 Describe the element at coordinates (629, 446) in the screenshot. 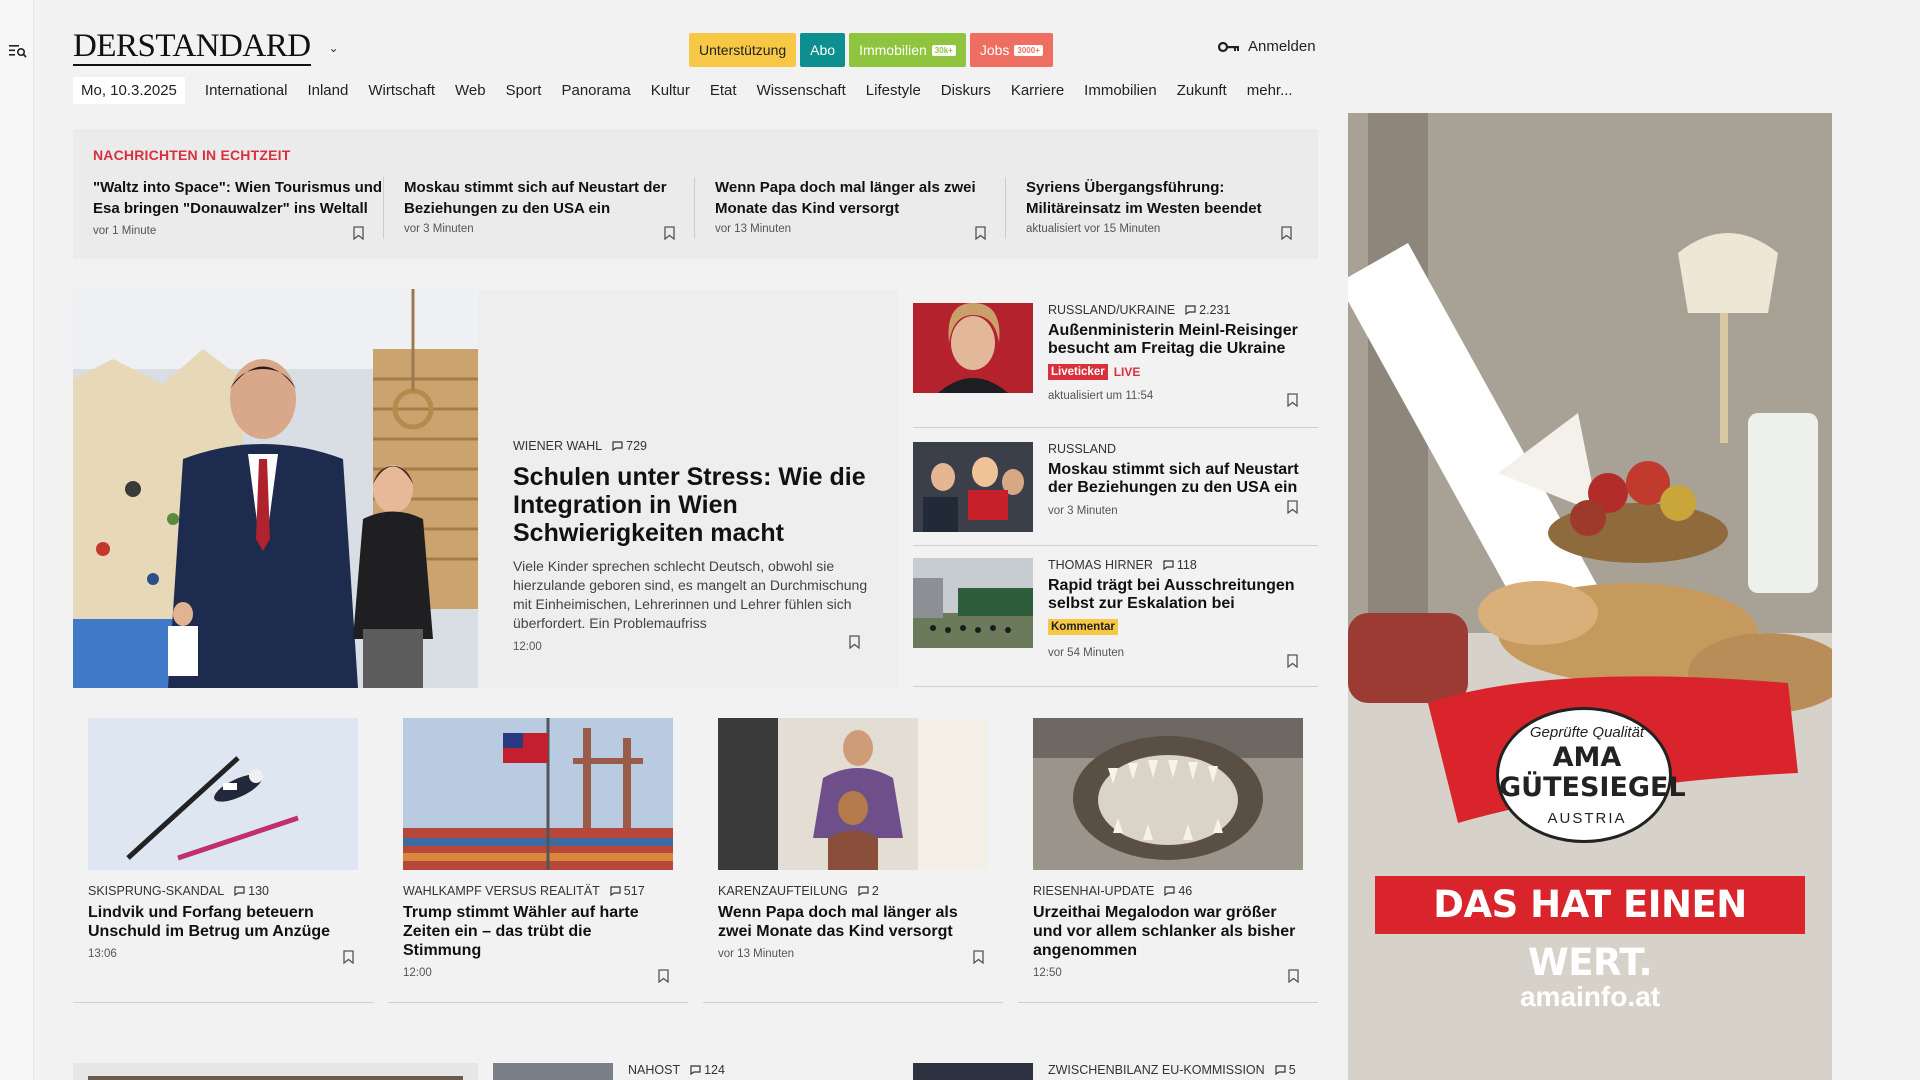

I see `comment-count: 729` at that location.